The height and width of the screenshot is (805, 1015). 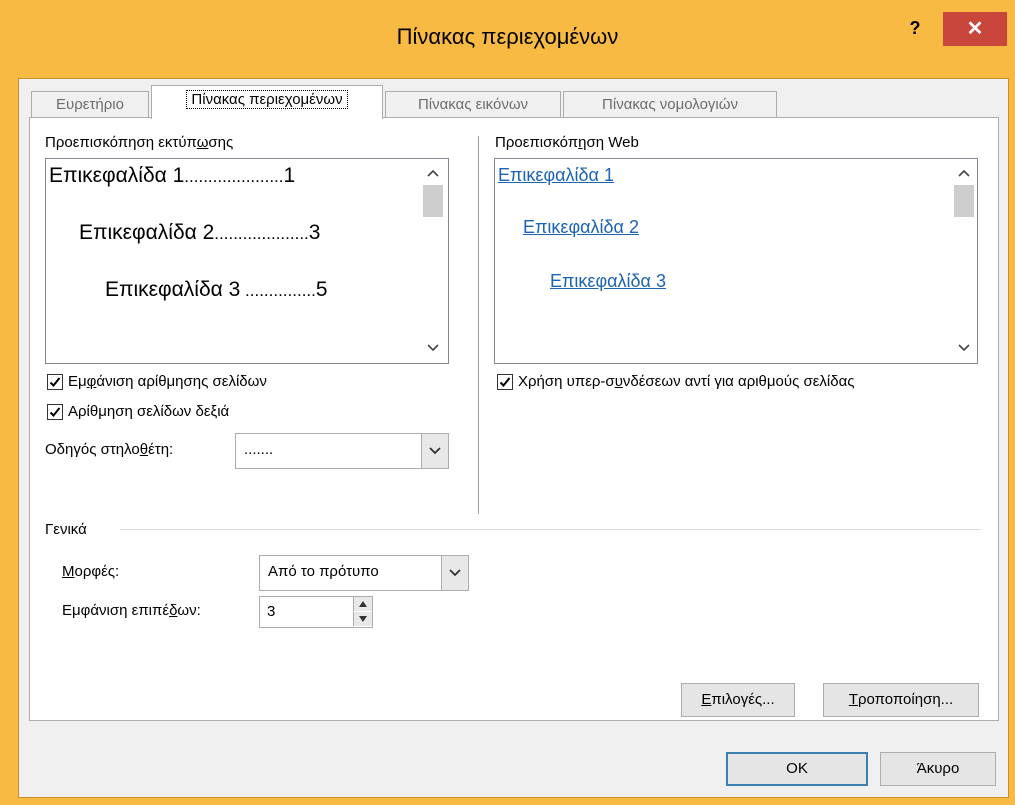 What do you see at coordinates (581, 227) in the screenshot?
I see `web-preview-link-2: Επικεφαλίδα 2` at bounding box center [581, 227].